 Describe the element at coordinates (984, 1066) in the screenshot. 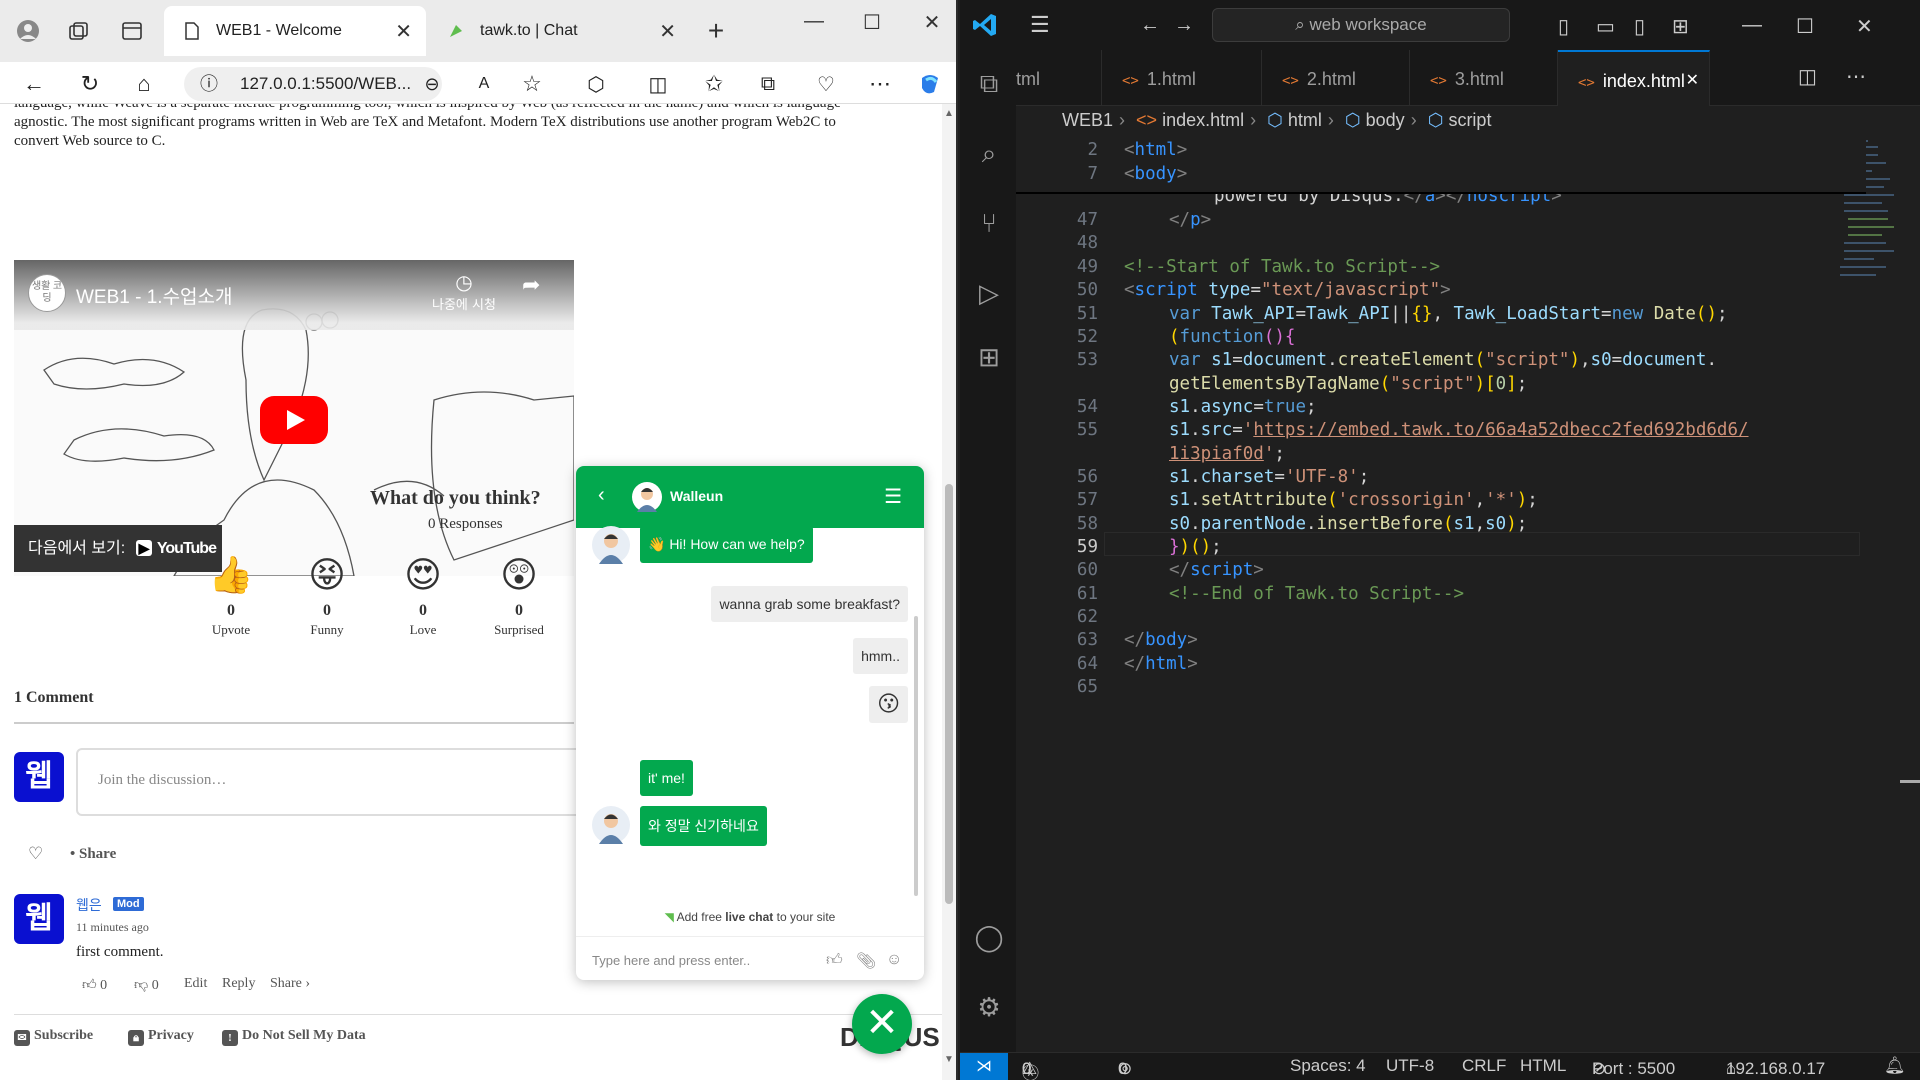

I see `remote-icon: ⋊` at that location.